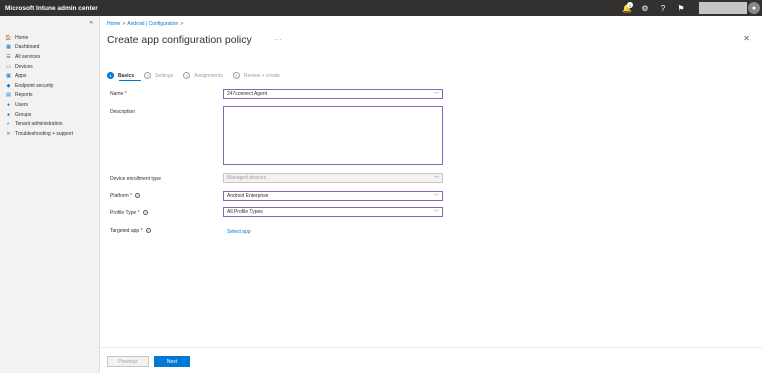 This screenshot has height=373, width=762. Describe the element at coordinates (208, 75) in the screenshot. I see `step-label: Assignments` at that location.